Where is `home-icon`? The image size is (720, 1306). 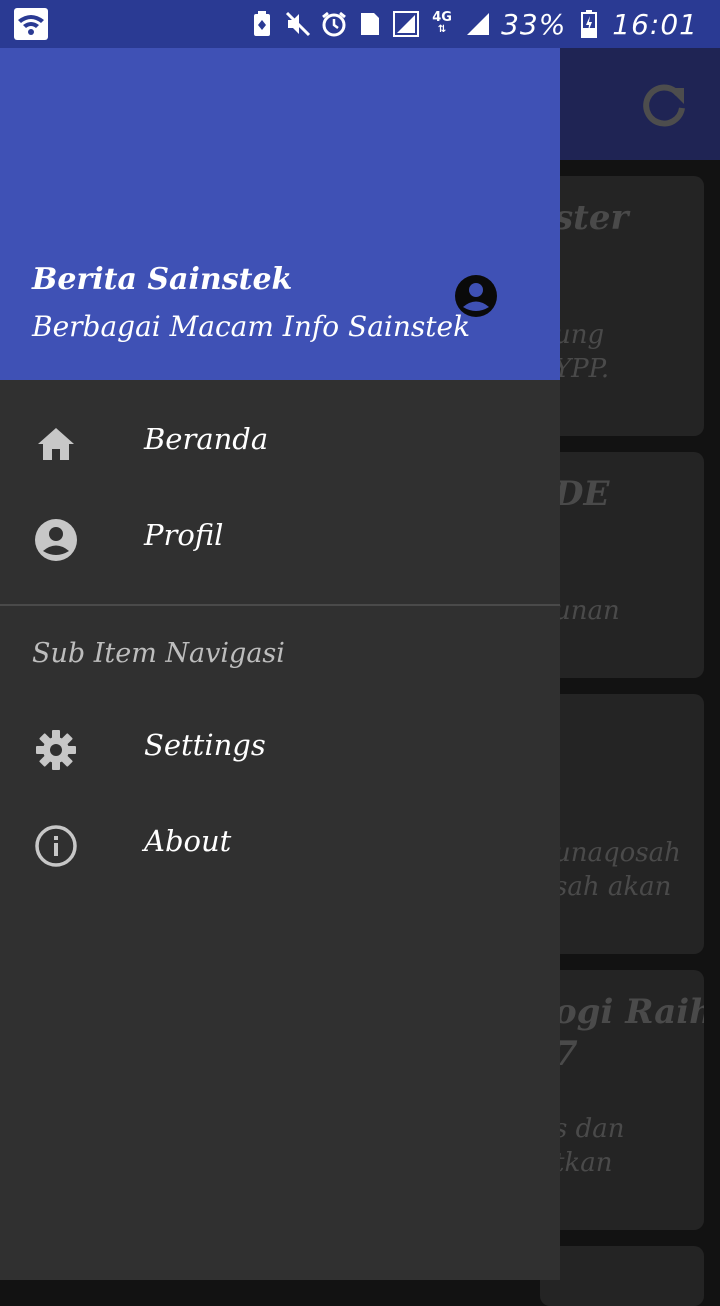 home-icon is located at coordinates (56, 444).